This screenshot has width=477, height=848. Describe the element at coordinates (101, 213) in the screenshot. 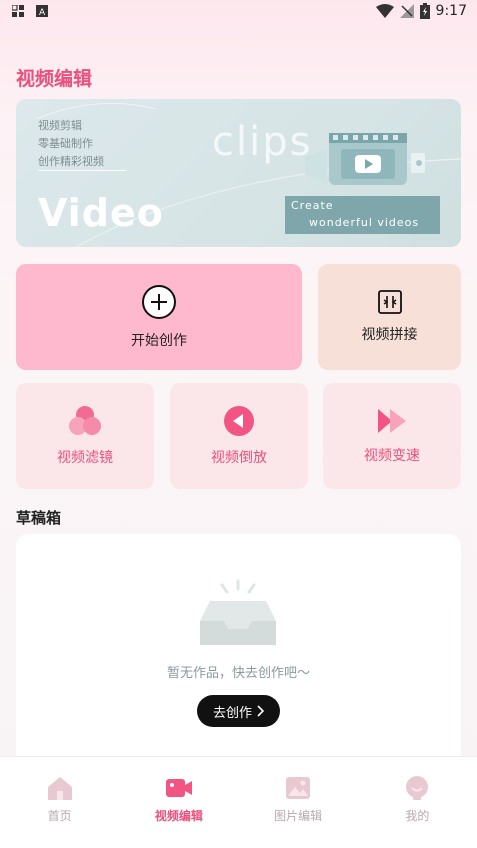

I see `banner-video-text: Video` at that location.